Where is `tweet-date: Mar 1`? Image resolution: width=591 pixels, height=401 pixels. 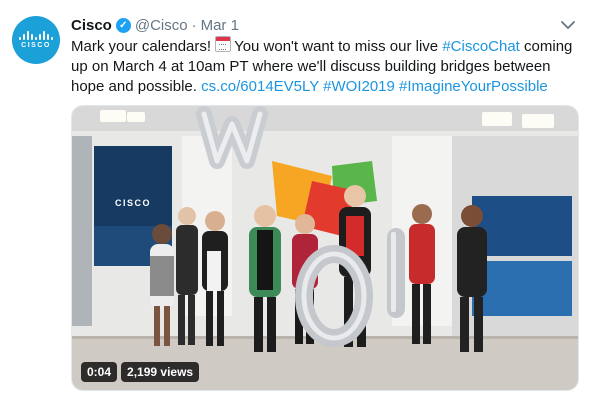 tweet-date: Mar 1 is located at coordinates (220, 25).